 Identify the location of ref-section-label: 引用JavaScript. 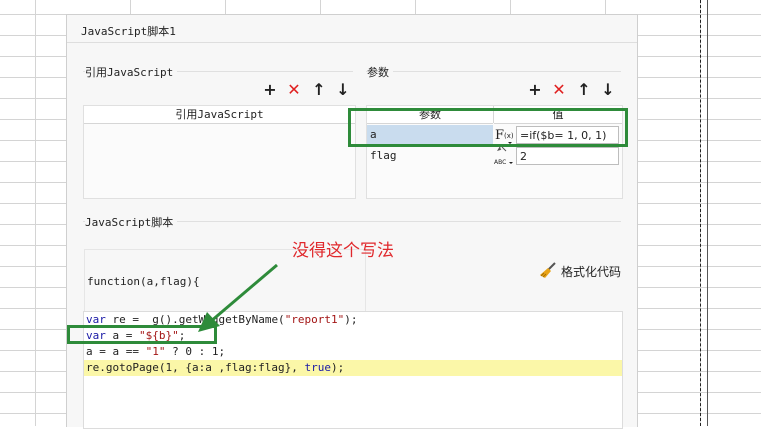
(131, 72).